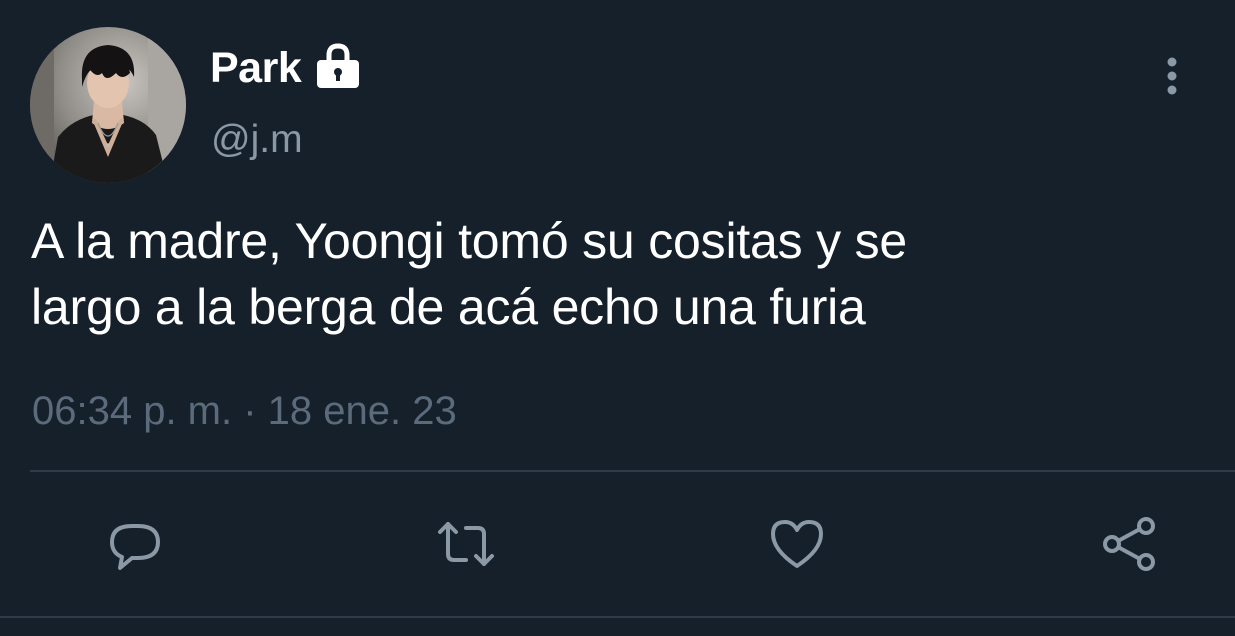 The width and height of the screenshot is (1235, 636). What do you see at coordinates (244, 411) in the screenshot?
I see `tweet-timestamp: 06:34 p. m. · 18 ene. 23` at bounding box center [244, 411].